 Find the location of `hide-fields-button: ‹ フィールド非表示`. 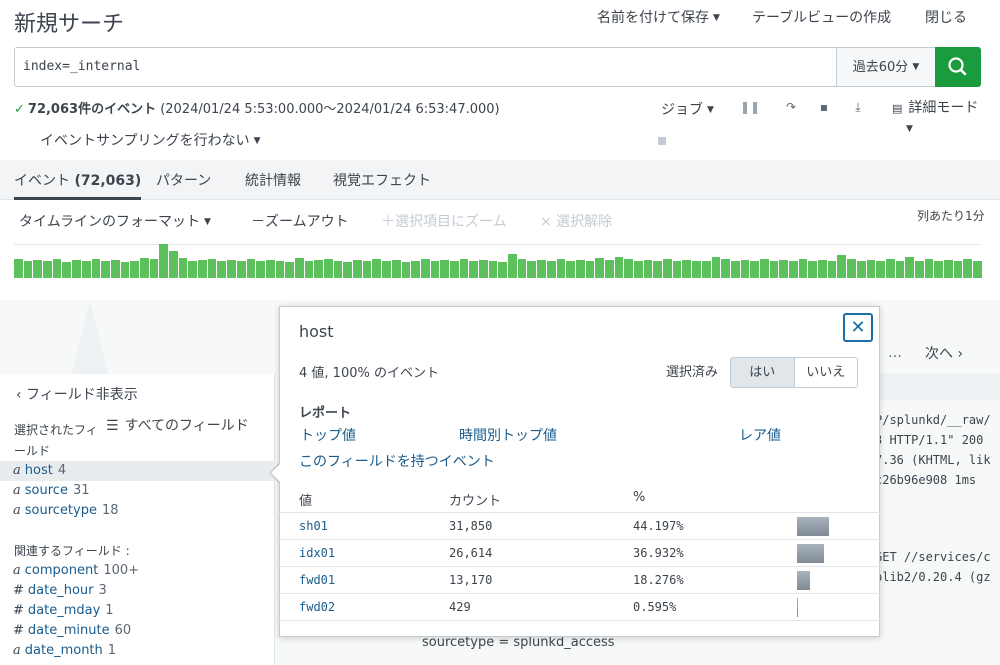

hide-fields-button: ‹ フィールド非表示 is located at coordinates (77, 394).